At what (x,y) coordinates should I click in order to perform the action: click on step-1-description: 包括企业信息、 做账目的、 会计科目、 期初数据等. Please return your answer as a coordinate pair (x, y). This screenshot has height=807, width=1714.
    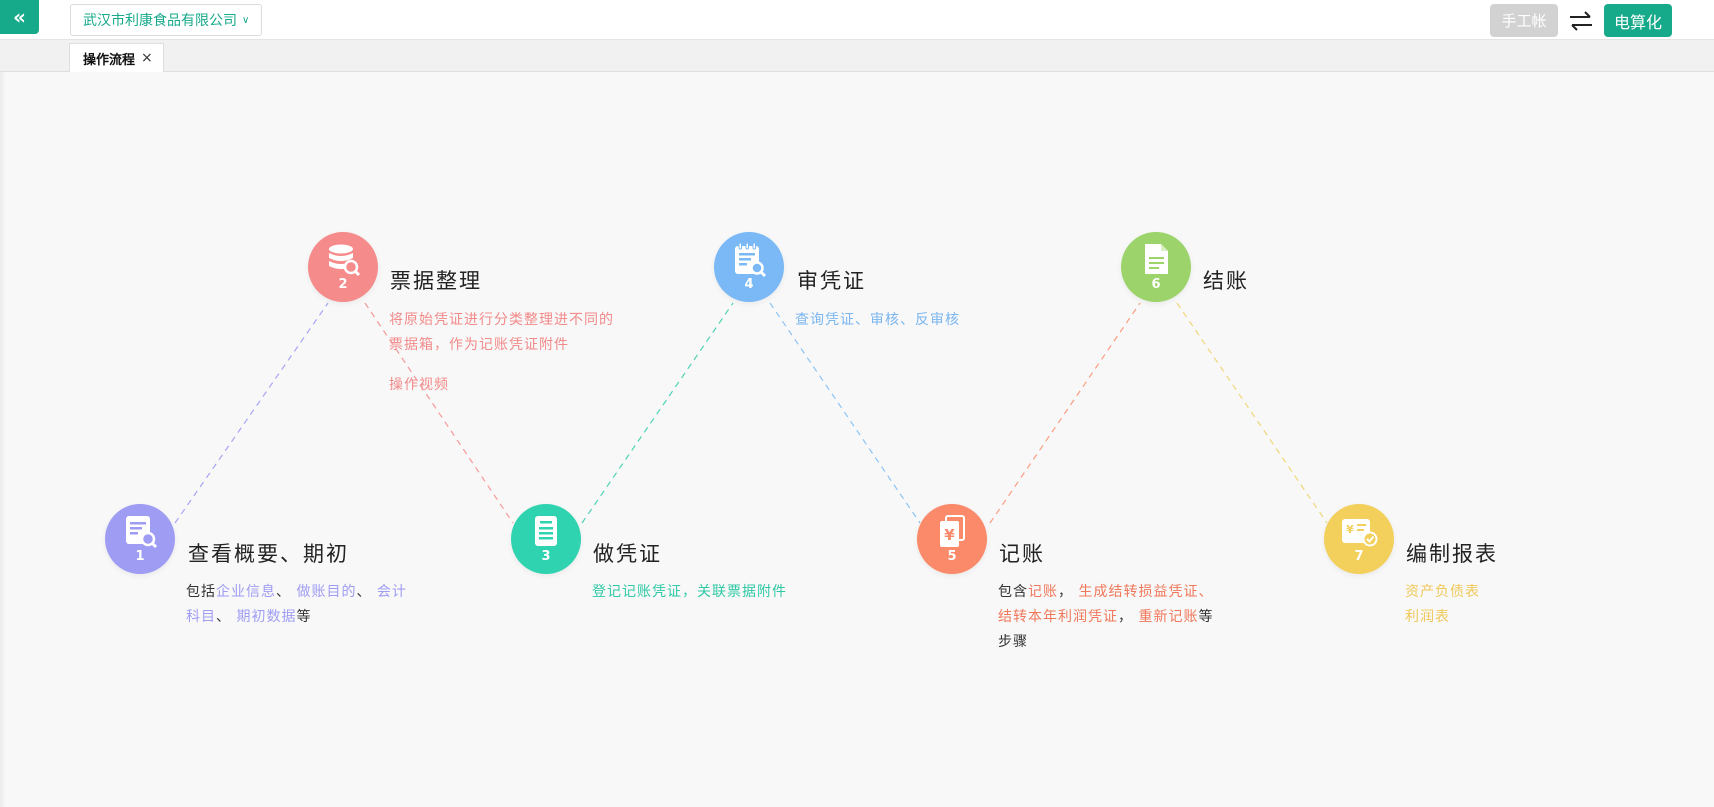
    Looking at the image, I should click on (301, 605).